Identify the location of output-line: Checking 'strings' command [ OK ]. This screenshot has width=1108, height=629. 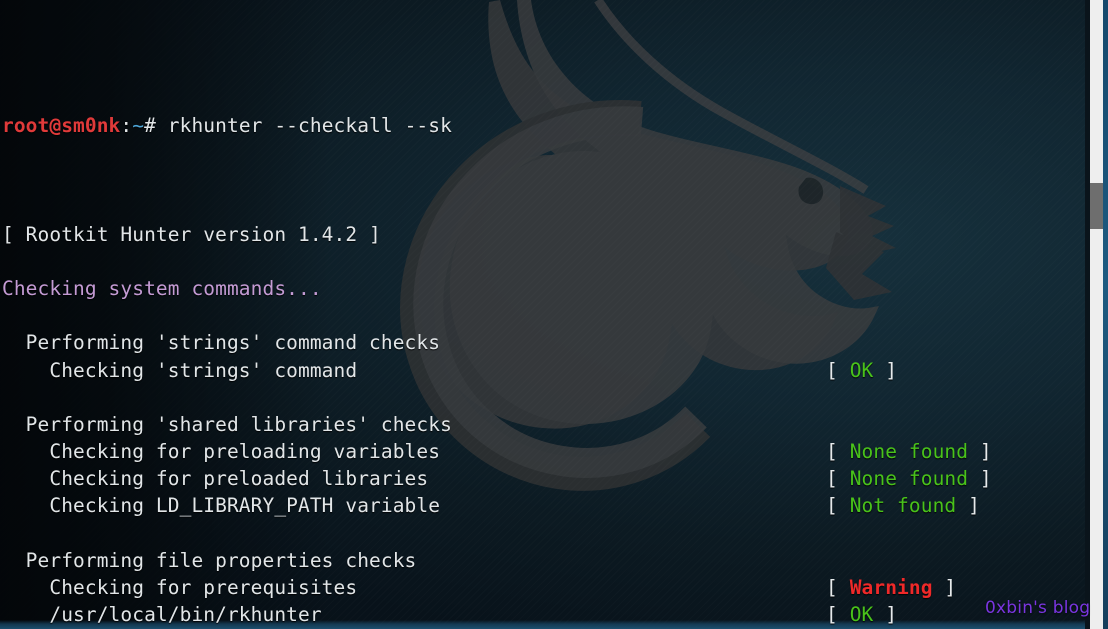
(542, 370).